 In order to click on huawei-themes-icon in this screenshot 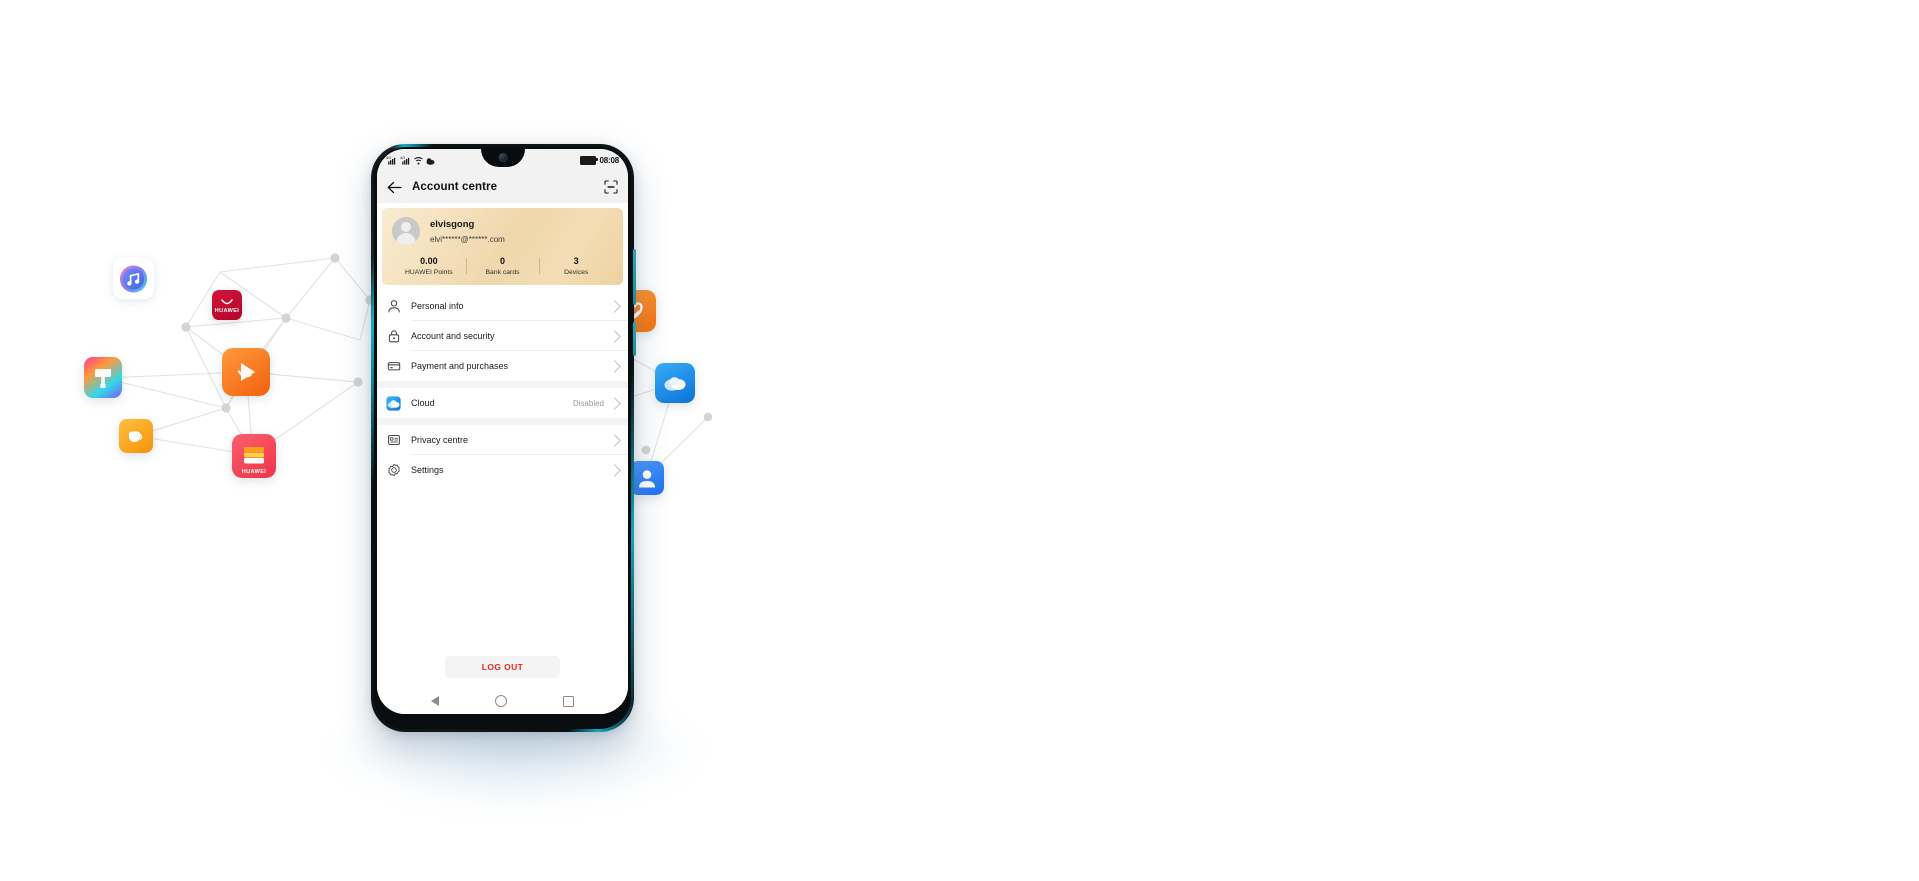, I will do `click(103, 377)`.